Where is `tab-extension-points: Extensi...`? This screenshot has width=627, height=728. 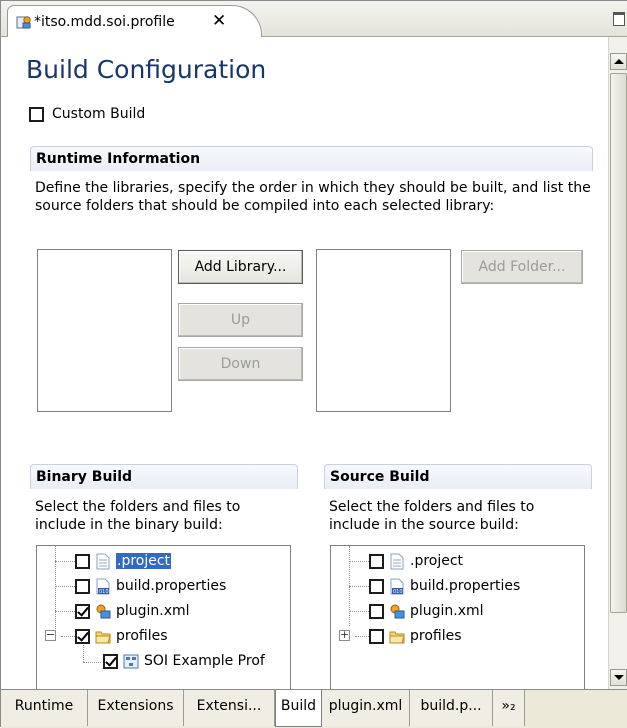 tab-extension-points: Extensi... is located at coordinates (229, 708).